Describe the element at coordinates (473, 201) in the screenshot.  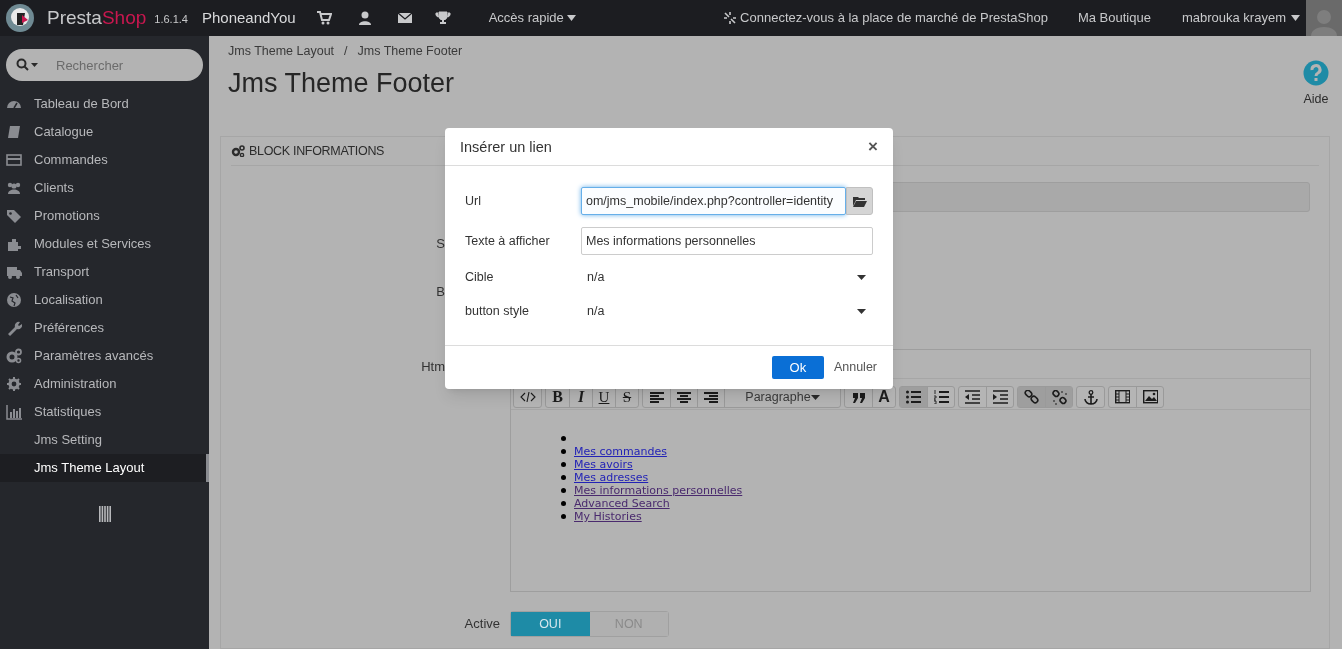
I see `field-label: Url` at that location.